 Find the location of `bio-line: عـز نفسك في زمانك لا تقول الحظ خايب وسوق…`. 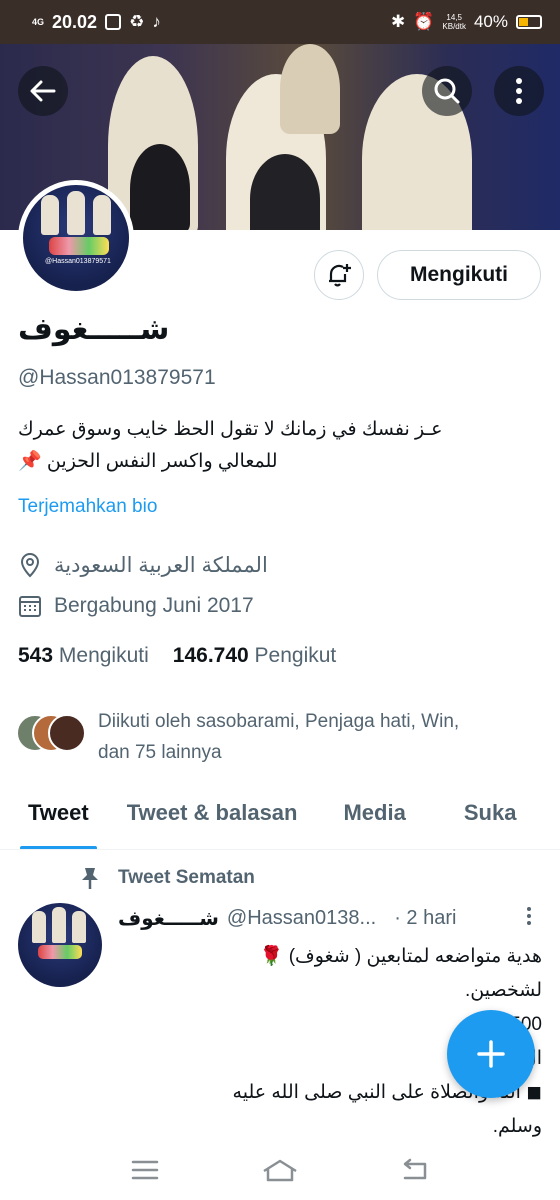

bio-line: عـز نفسك في زمانك لا تقول الحظ خايب وسوق… is located at coordinates (230, 429).